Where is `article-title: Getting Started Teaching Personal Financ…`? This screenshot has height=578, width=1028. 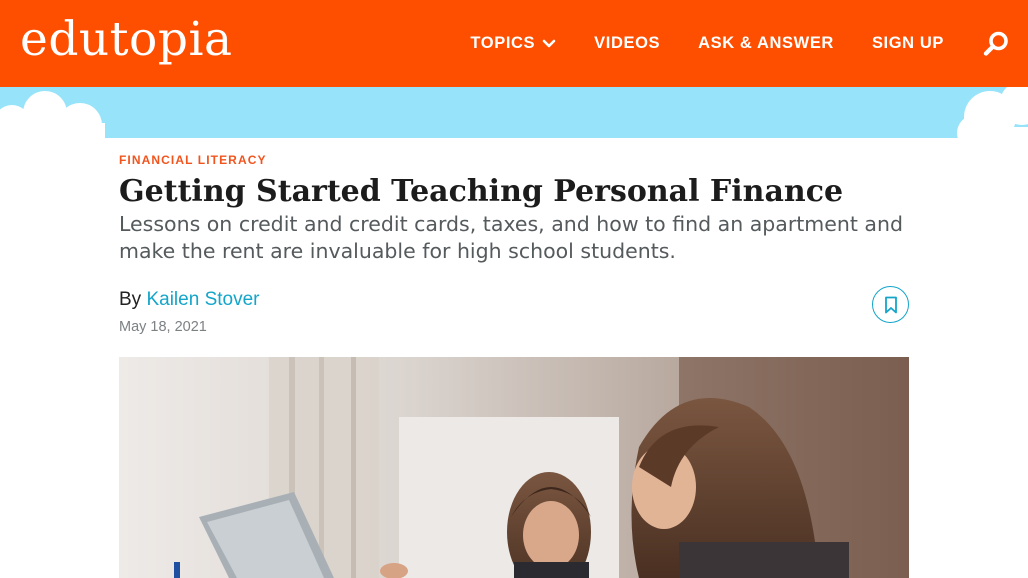
article-title: Getting Started Teaching Personal Financ… is located at coordinates (481, 191).